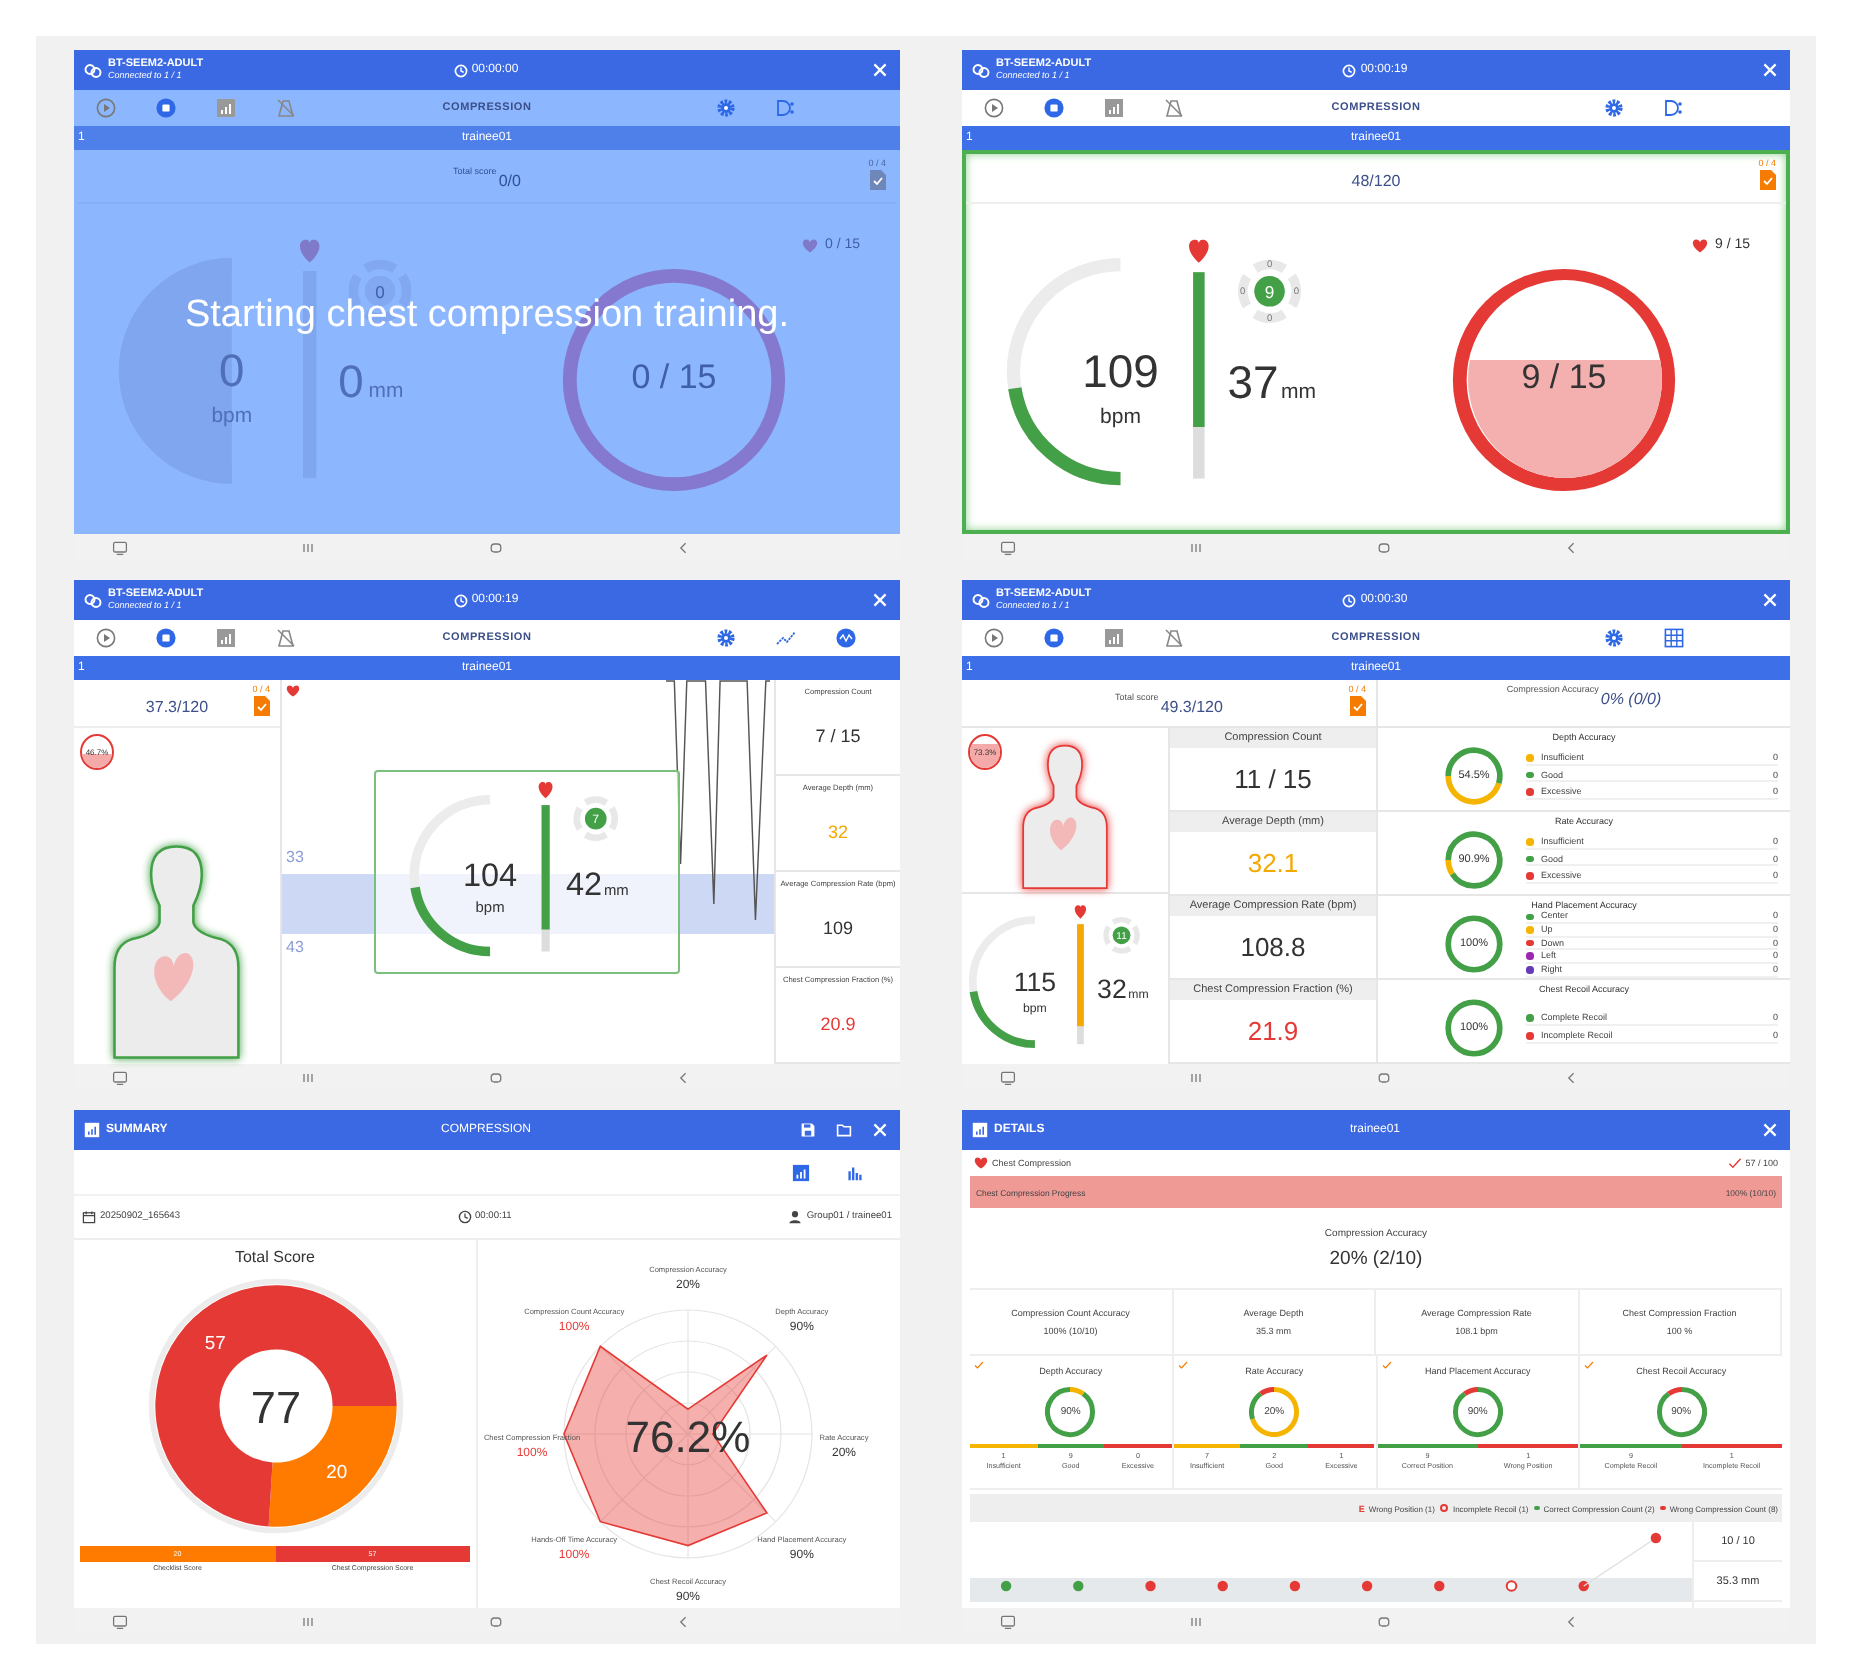  Describe the element at coordinates (1120, 370) in the screenshot. I see `rate-value: 109` at that location.